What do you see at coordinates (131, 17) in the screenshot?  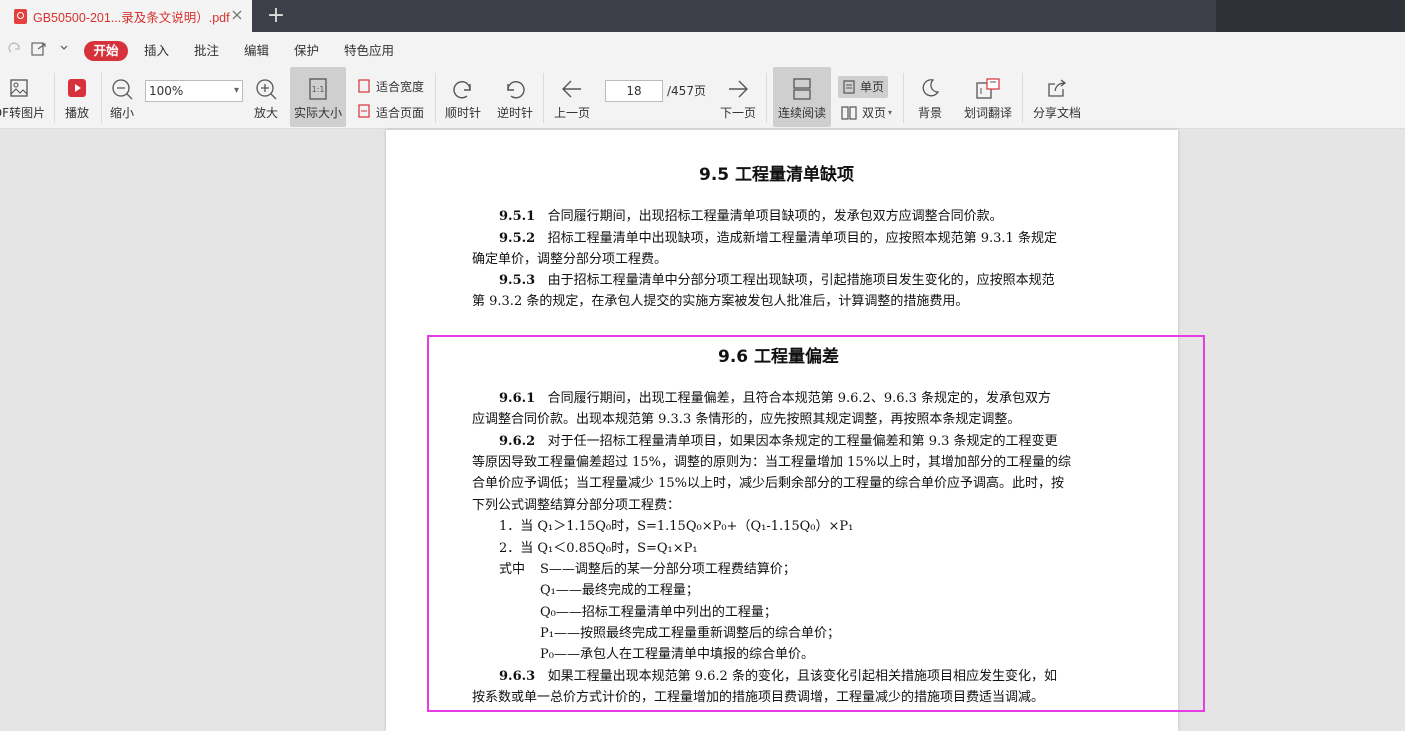 I see `tab-title: GB50500-201...录及条文说明）.pdf` at bounding box center [131, 17].